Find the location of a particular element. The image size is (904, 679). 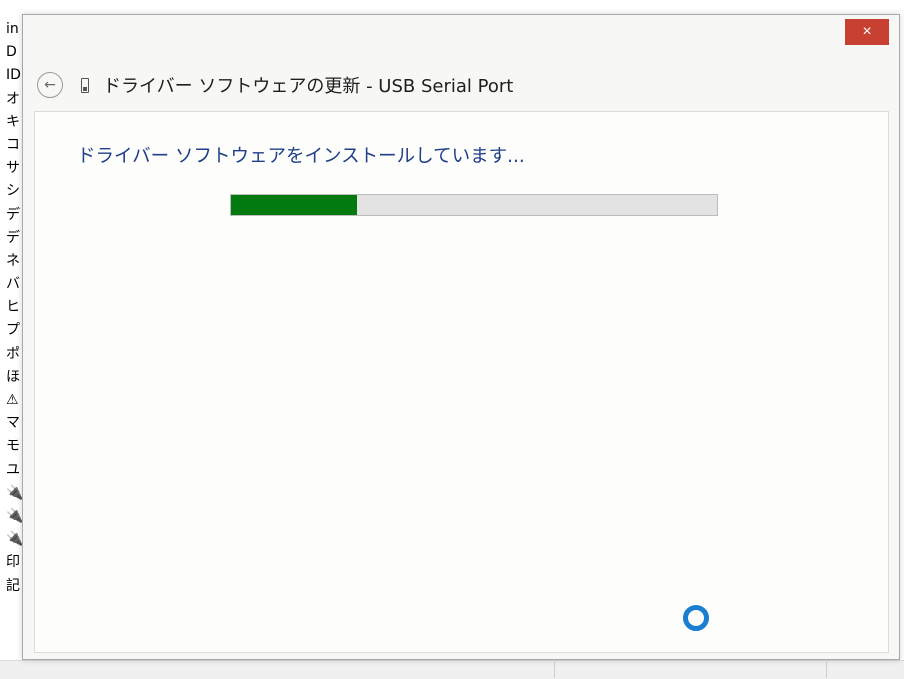

dialog-header: ← ドライバー ソフトウェアの更新 - USB Serial Port is located at coordinates (275, 85).